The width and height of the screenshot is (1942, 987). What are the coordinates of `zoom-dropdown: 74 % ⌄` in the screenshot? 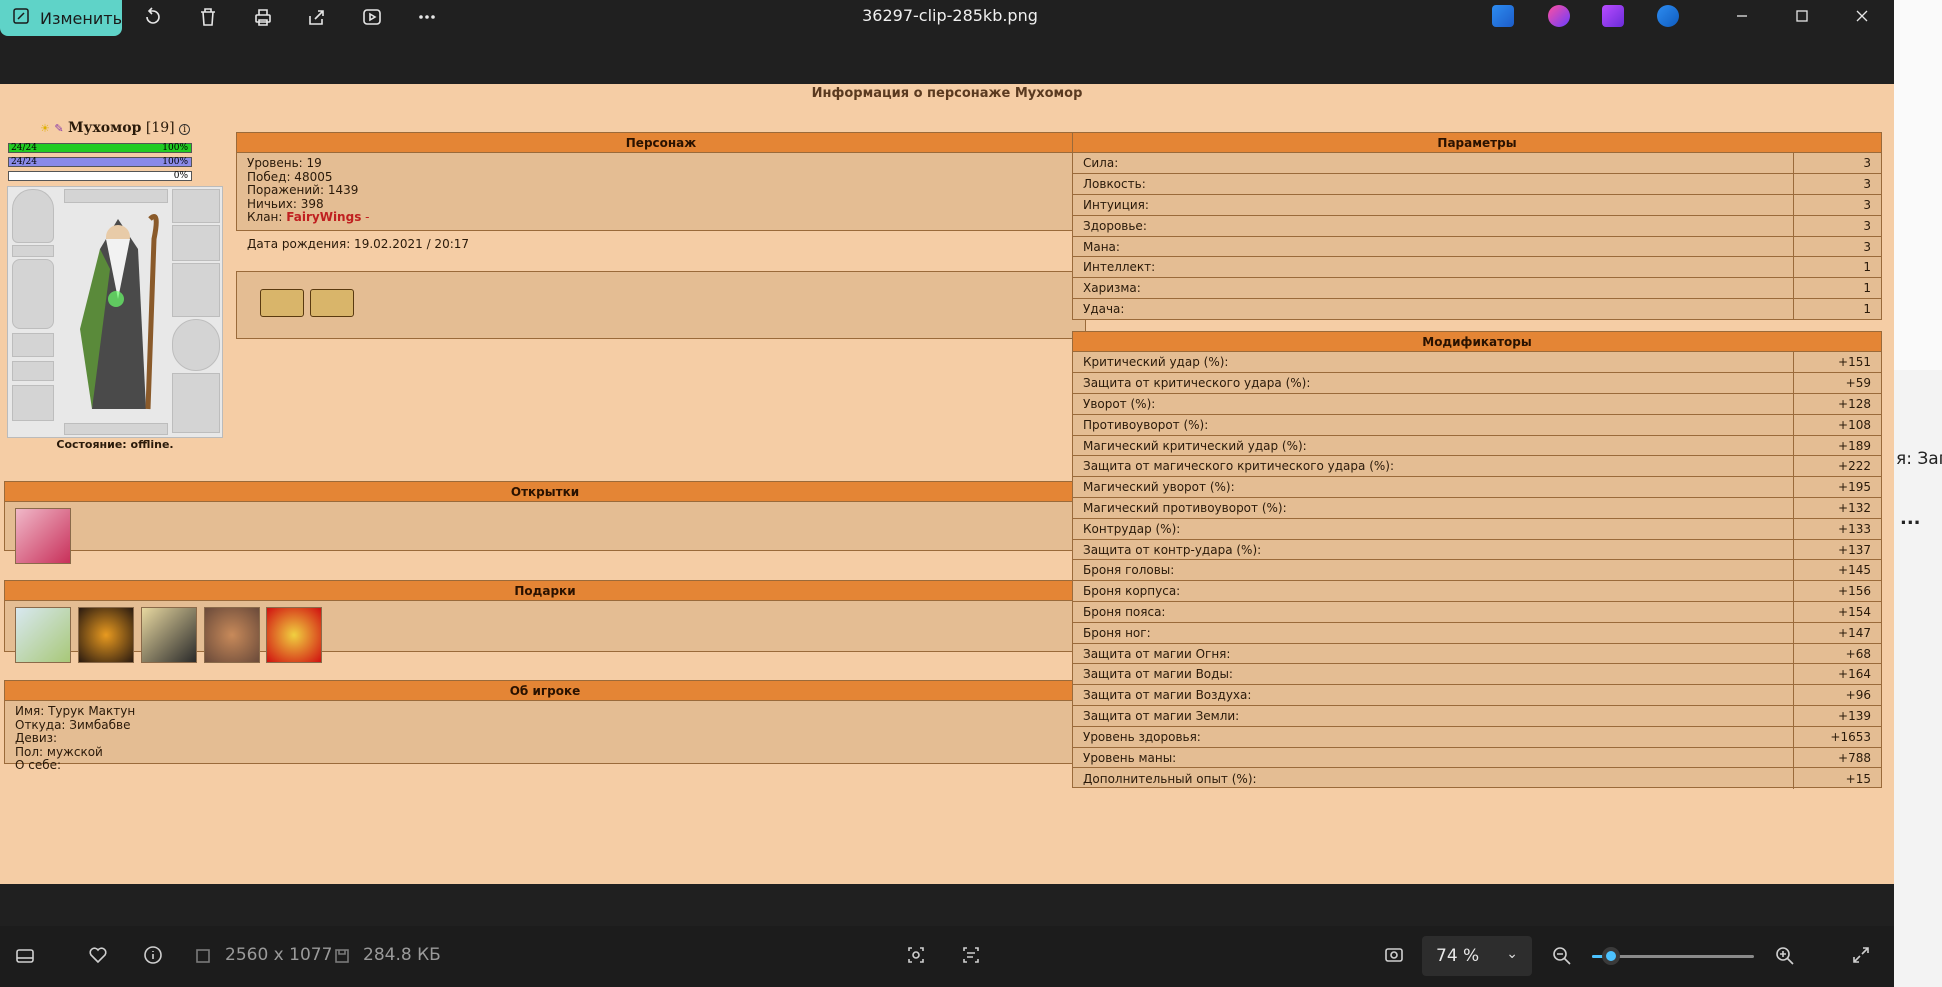 It's located at (1477, 956).